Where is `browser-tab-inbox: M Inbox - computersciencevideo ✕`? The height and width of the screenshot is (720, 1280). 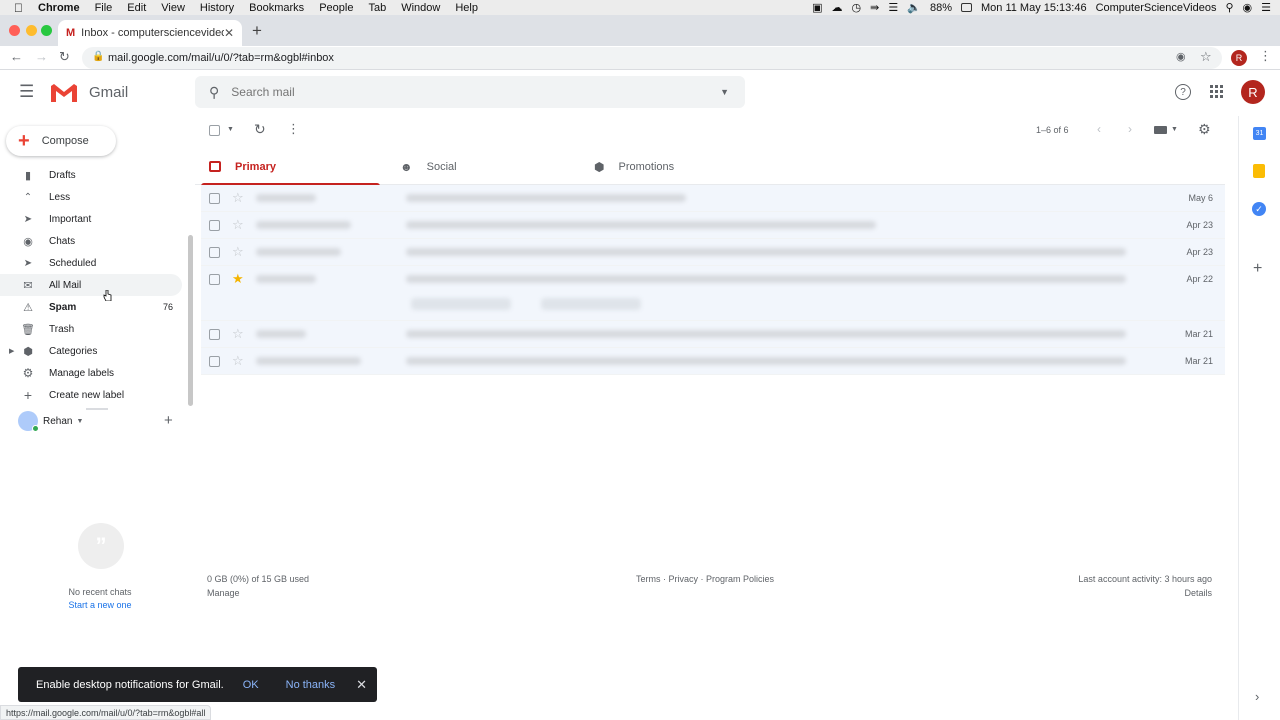 browser-tab-inbox: M Inbox - computersciencevideo ✕ is located at coordinates (150, 33).